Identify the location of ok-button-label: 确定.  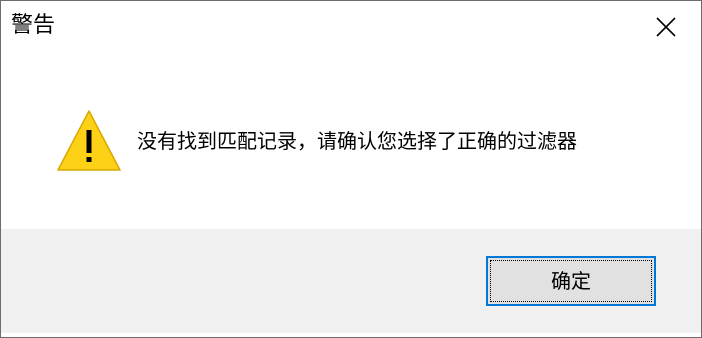
(571, 281).